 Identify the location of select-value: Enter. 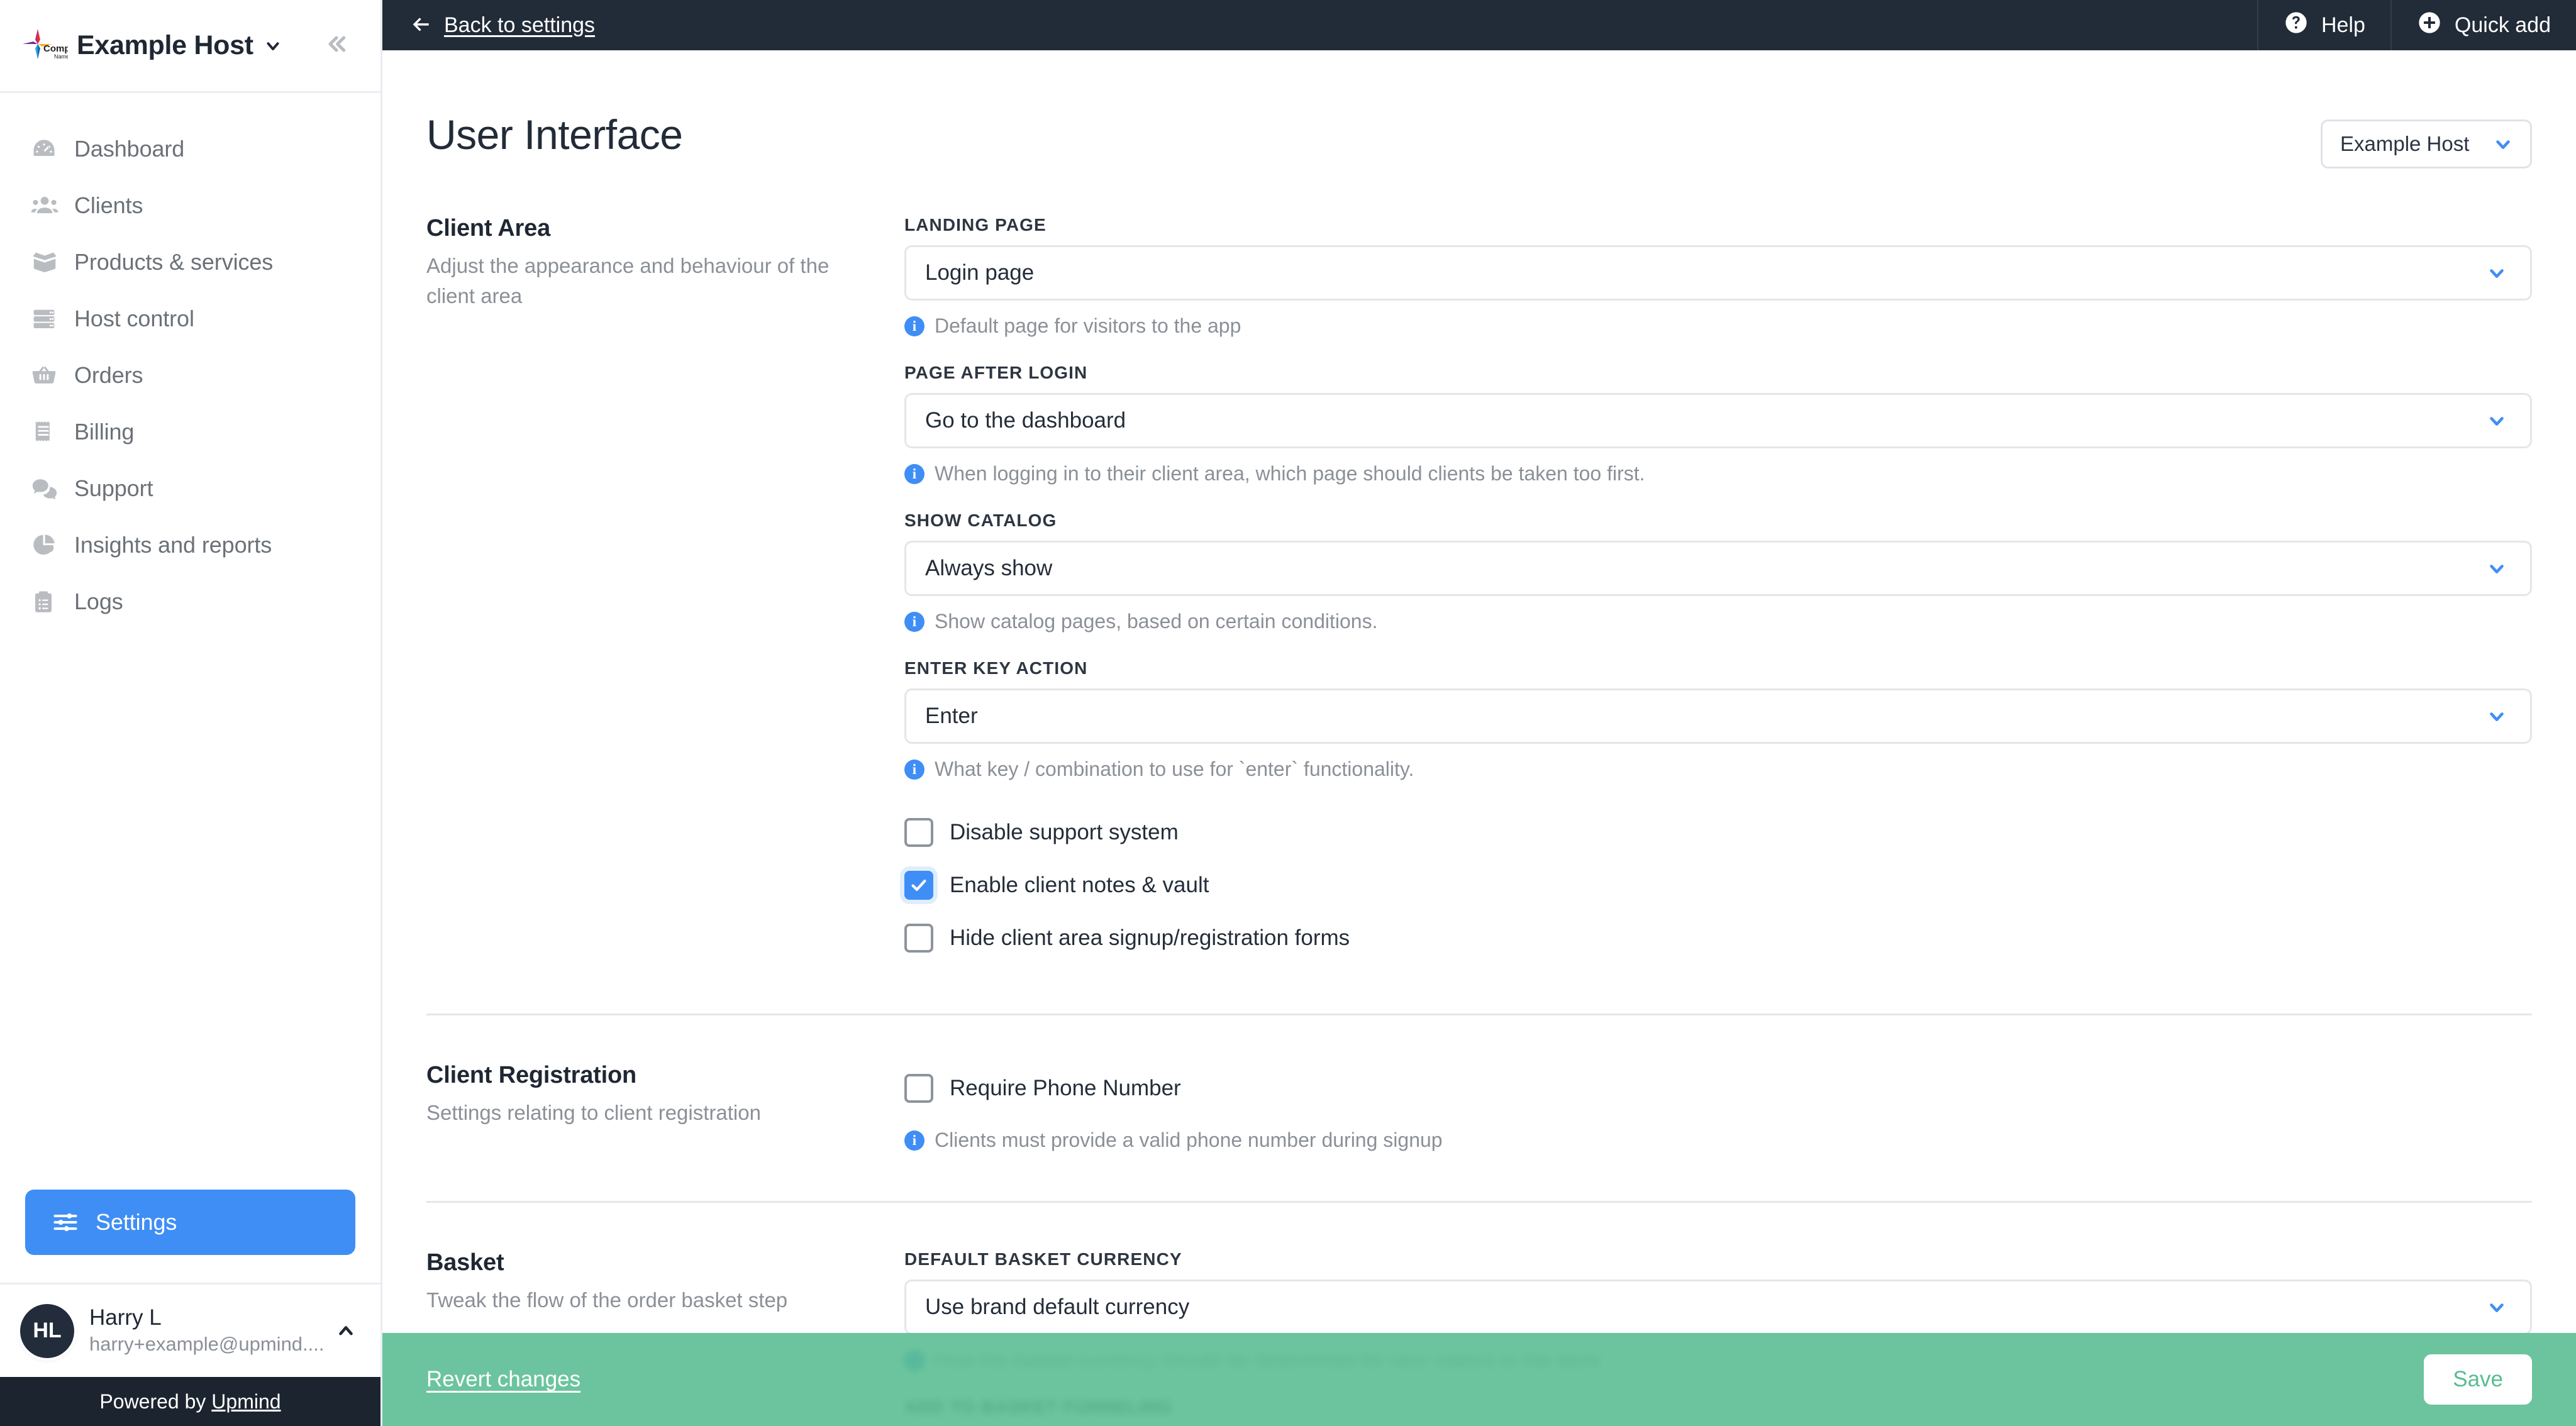
(951, 716).